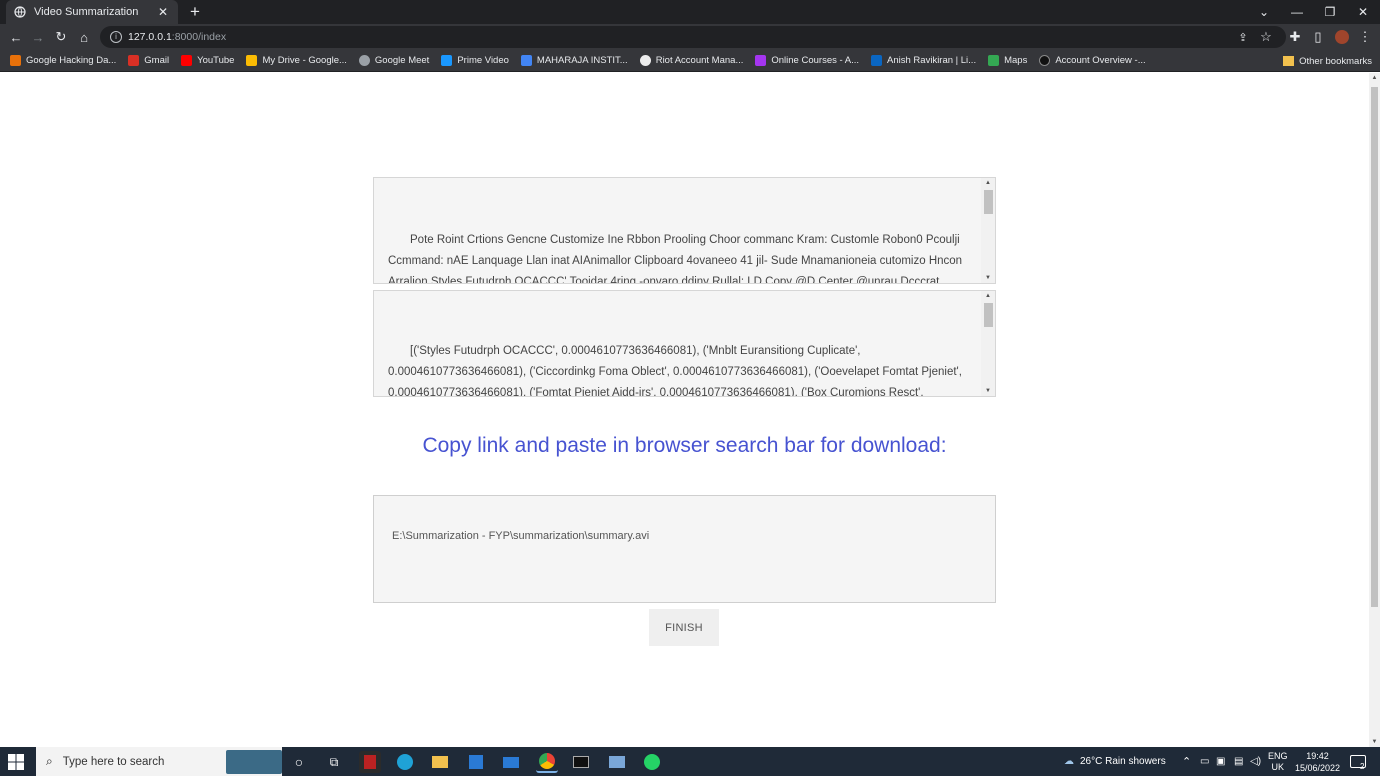 The height and width of the screenshot is (776, 1380). What do you see at coordinates (440, 762) in the screenshot?
I see `file-explorer-icon` at bounding box center [440, 762].